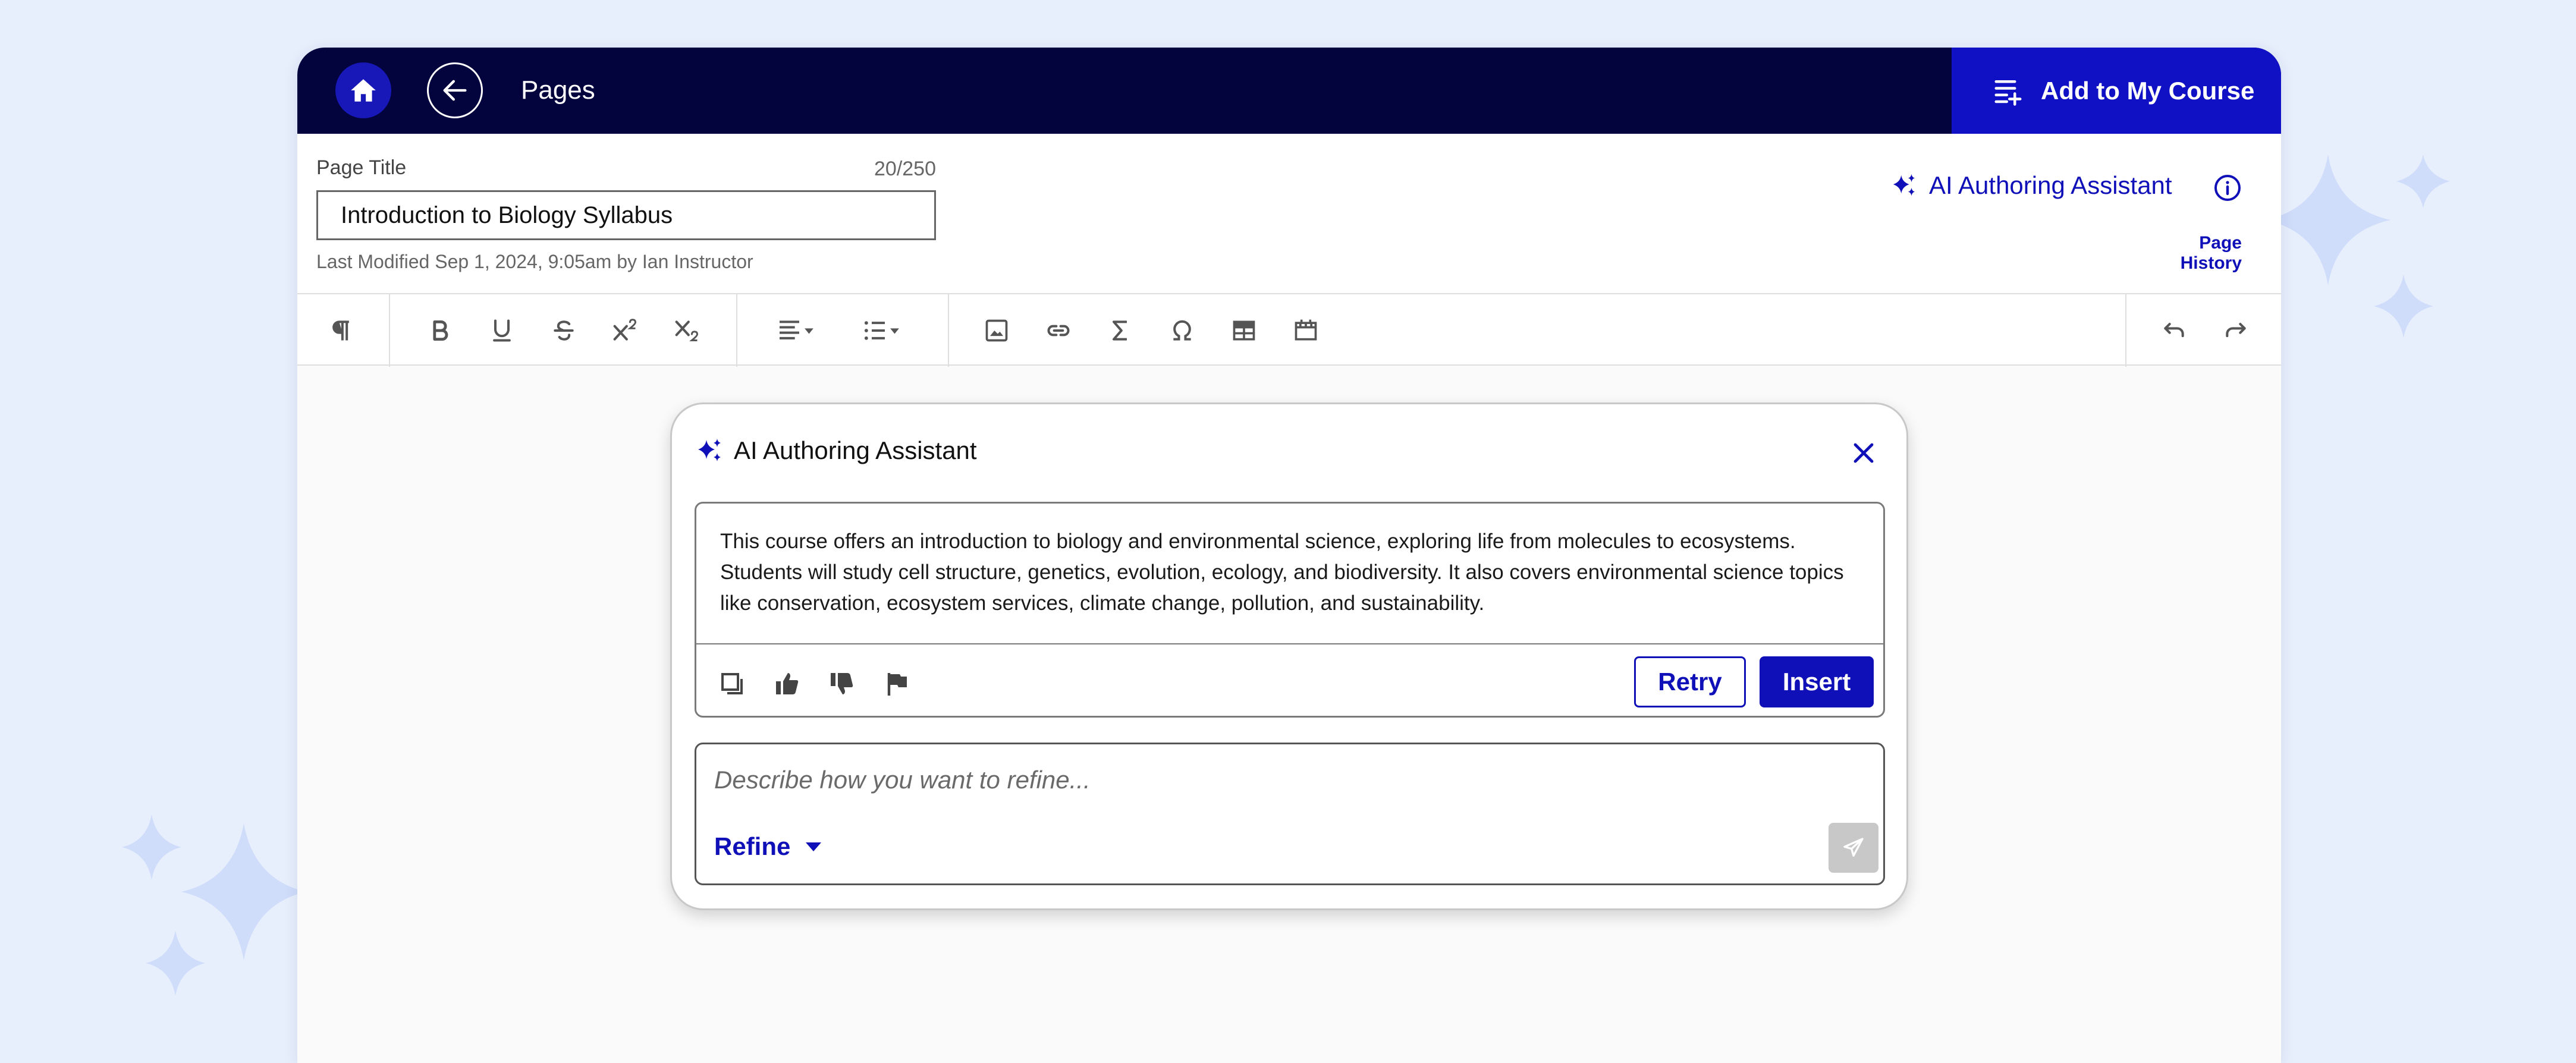 This screenshot has width=2576, height=1063. Describe the element at coordinates (2050, 185) in the screenshot. I see `ai-assistant-label: AI Authoring Assistant` at that location.